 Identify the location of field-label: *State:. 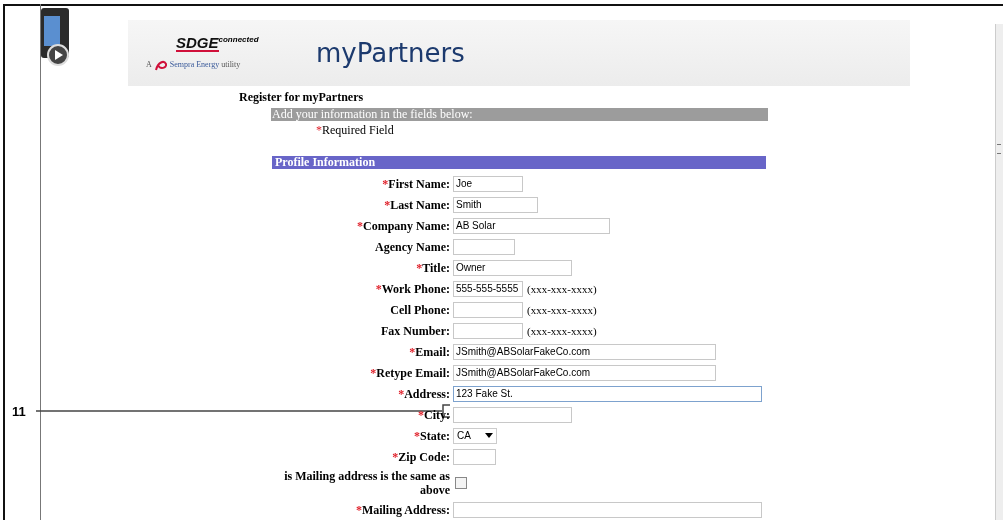
(431, 435).